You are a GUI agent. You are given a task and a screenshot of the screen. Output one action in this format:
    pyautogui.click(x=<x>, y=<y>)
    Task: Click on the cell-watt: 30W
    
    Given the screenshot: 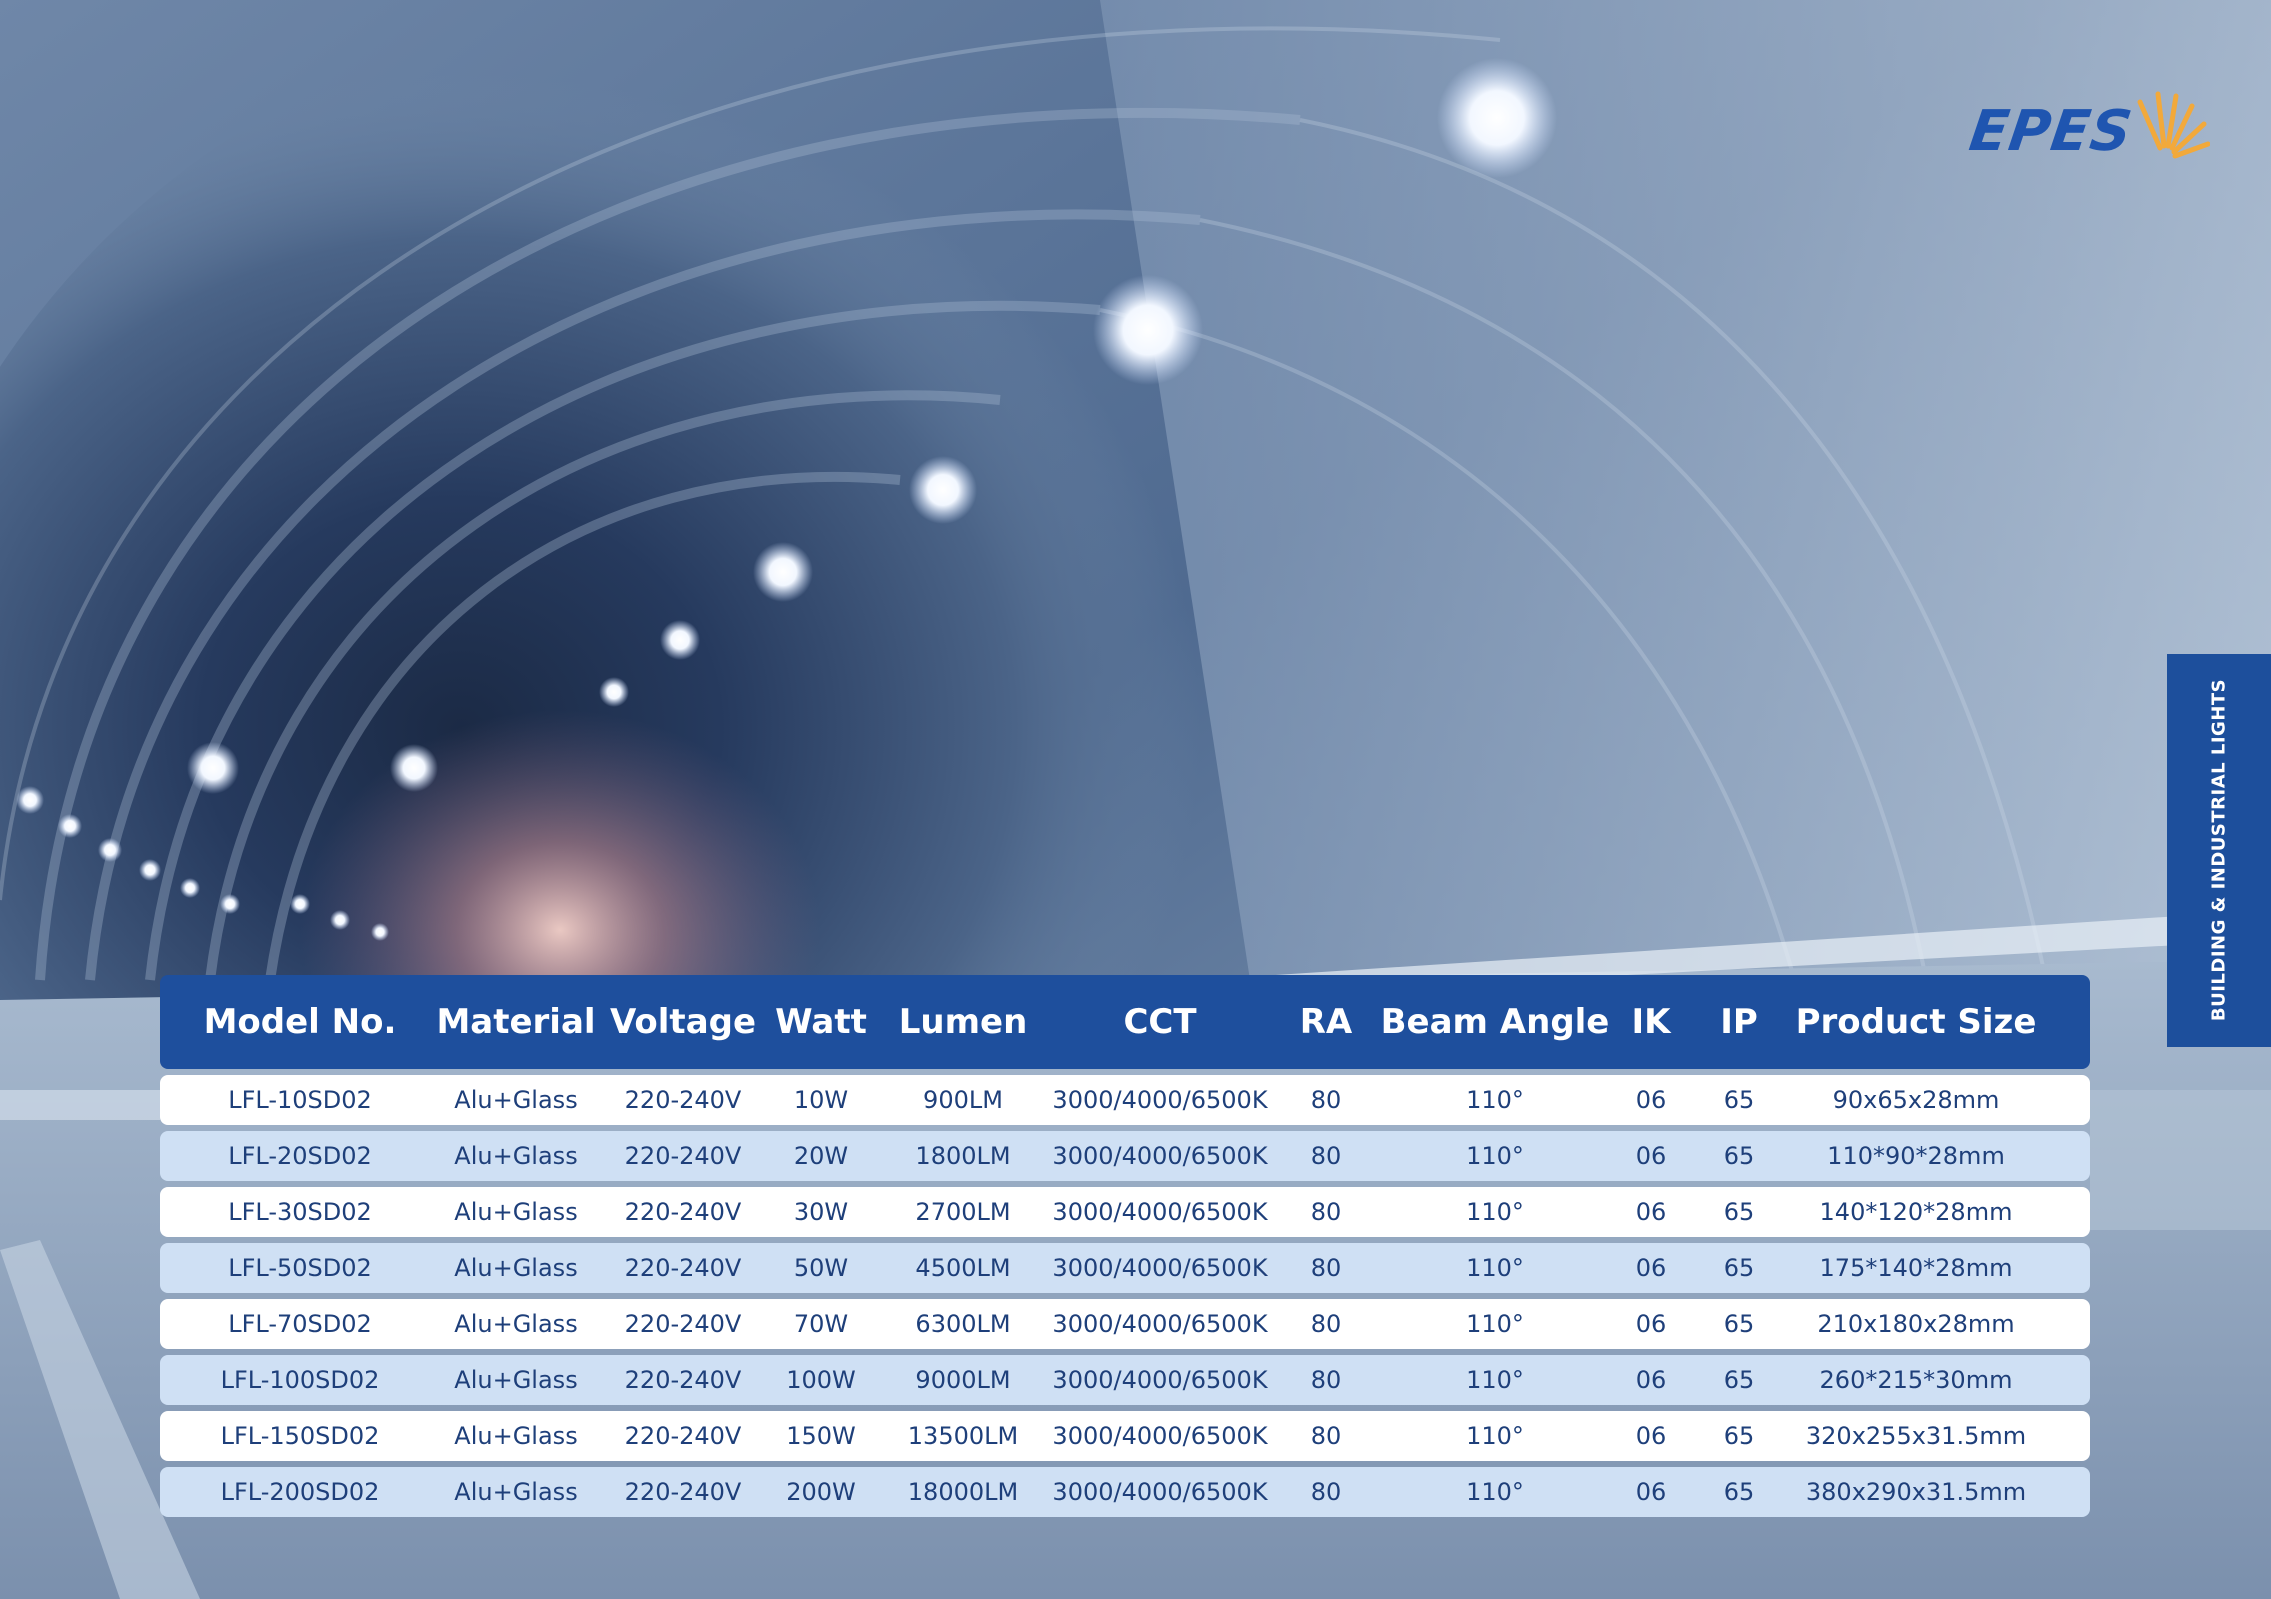 What is the action you would take?
    pyautogui.click(x=821, y=1212)
    